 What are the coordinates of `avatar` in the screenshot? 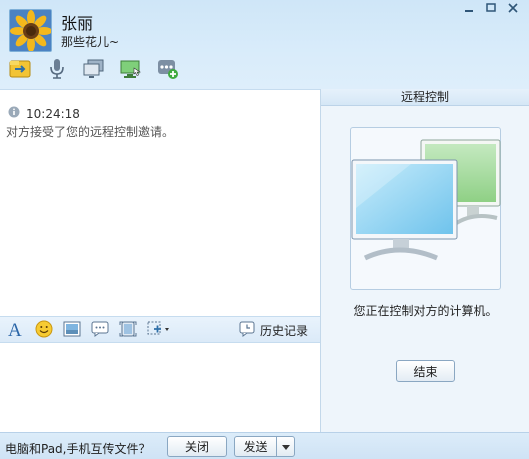 It's located at (30, 30).